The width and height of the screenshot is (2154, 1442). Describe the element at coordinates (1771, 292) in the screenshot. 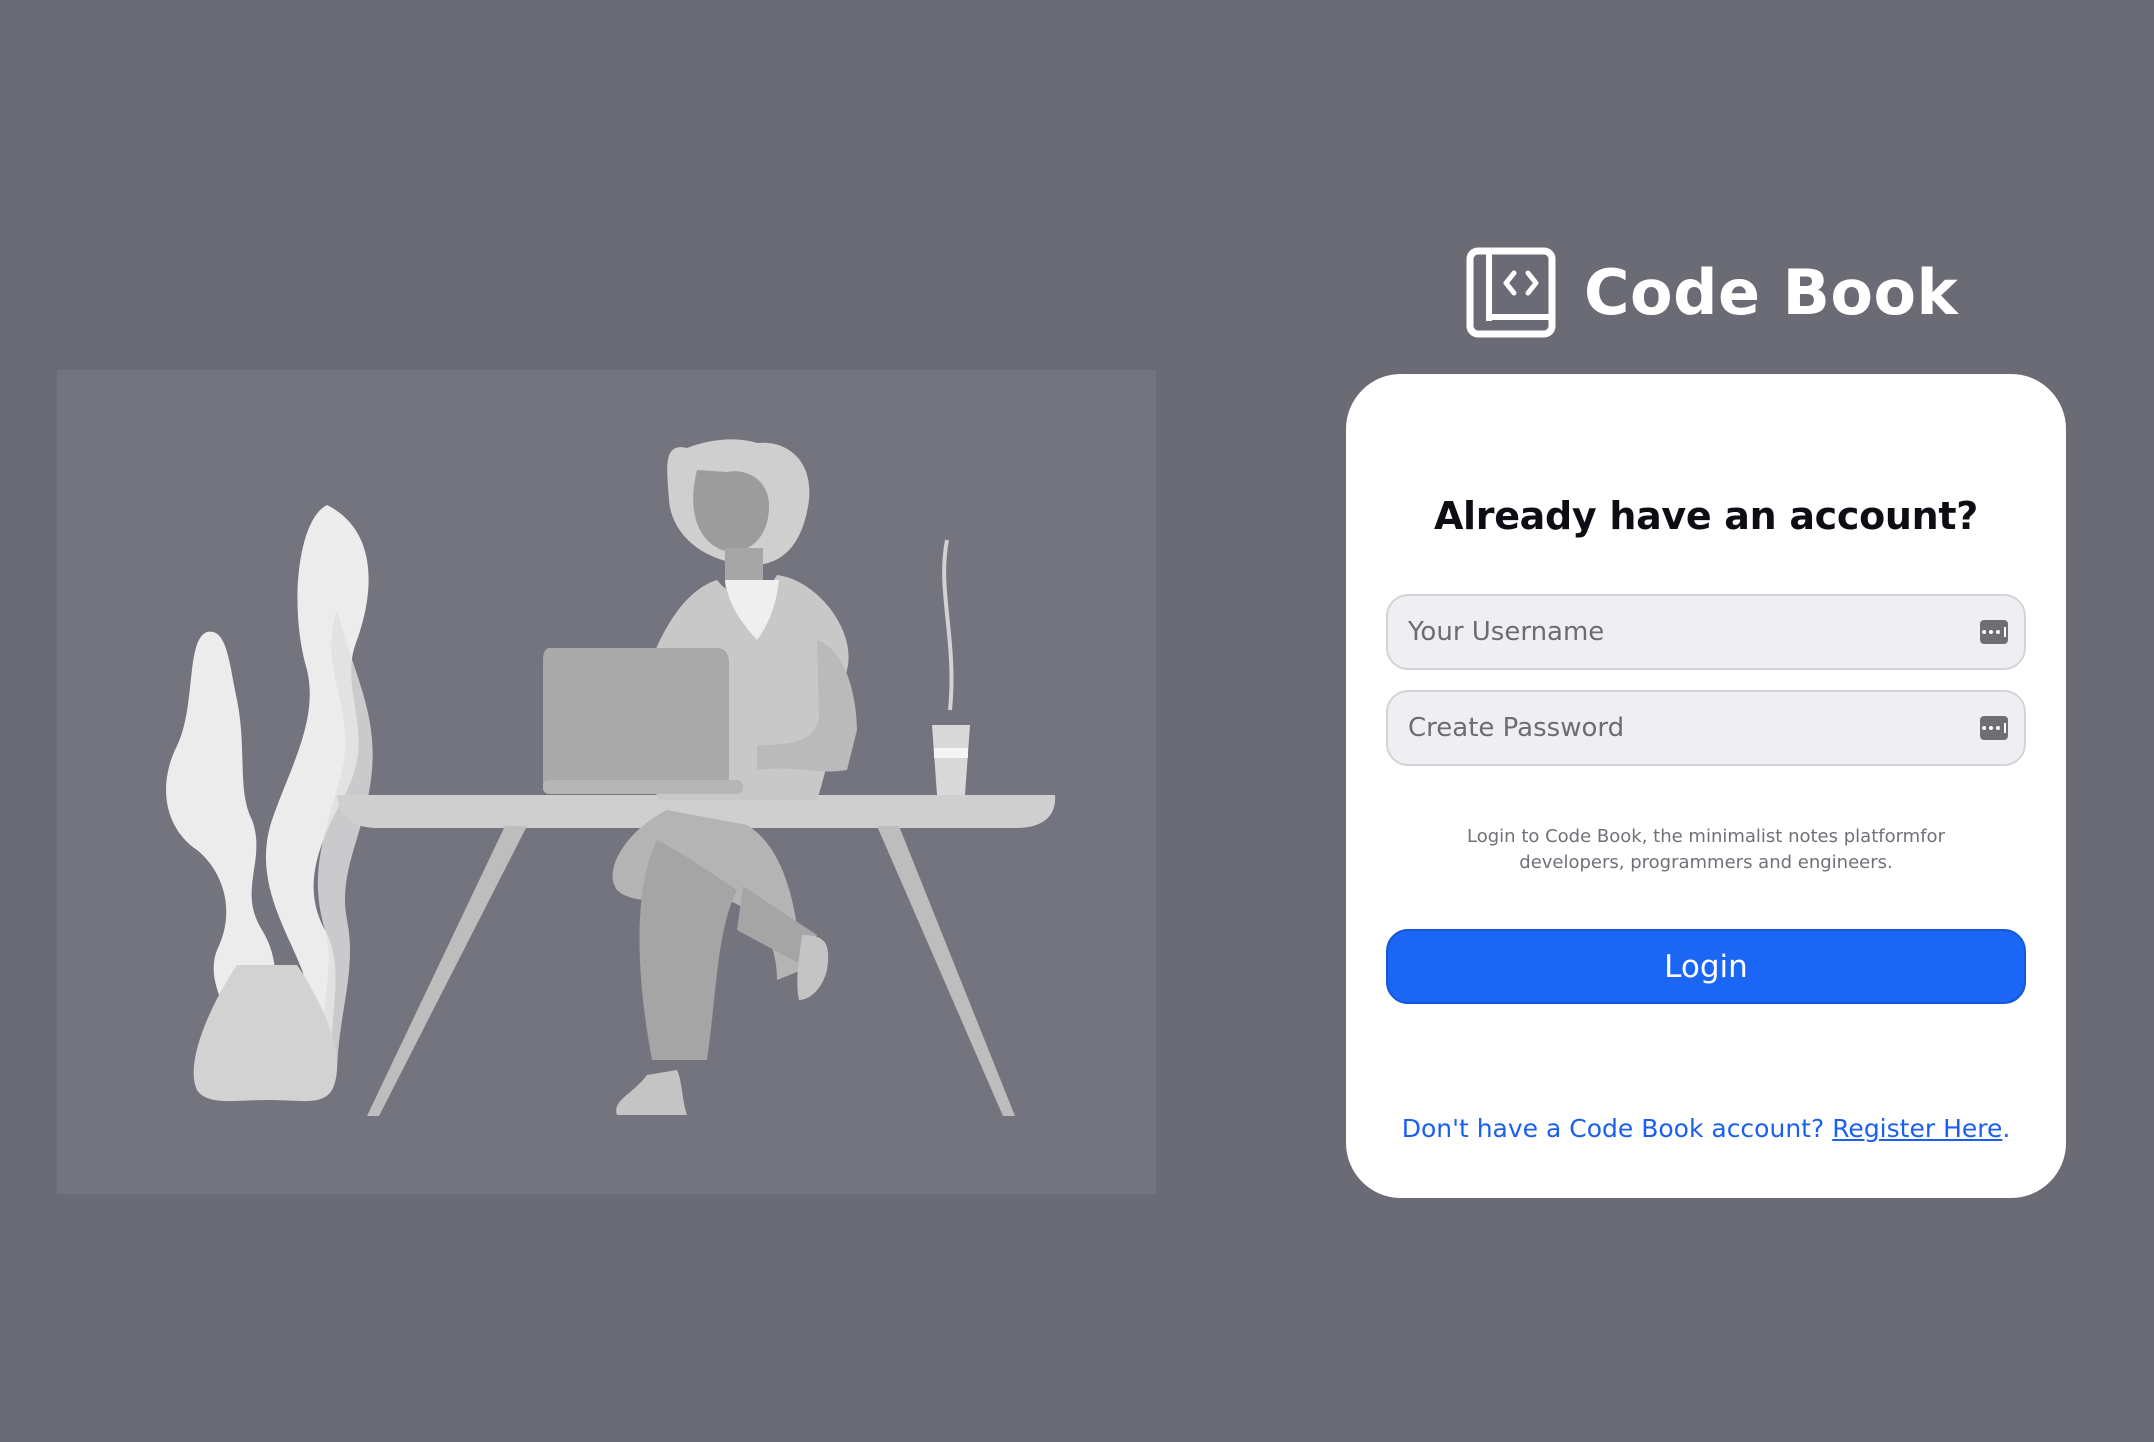

I see `brand-name: Code Book` at that location.